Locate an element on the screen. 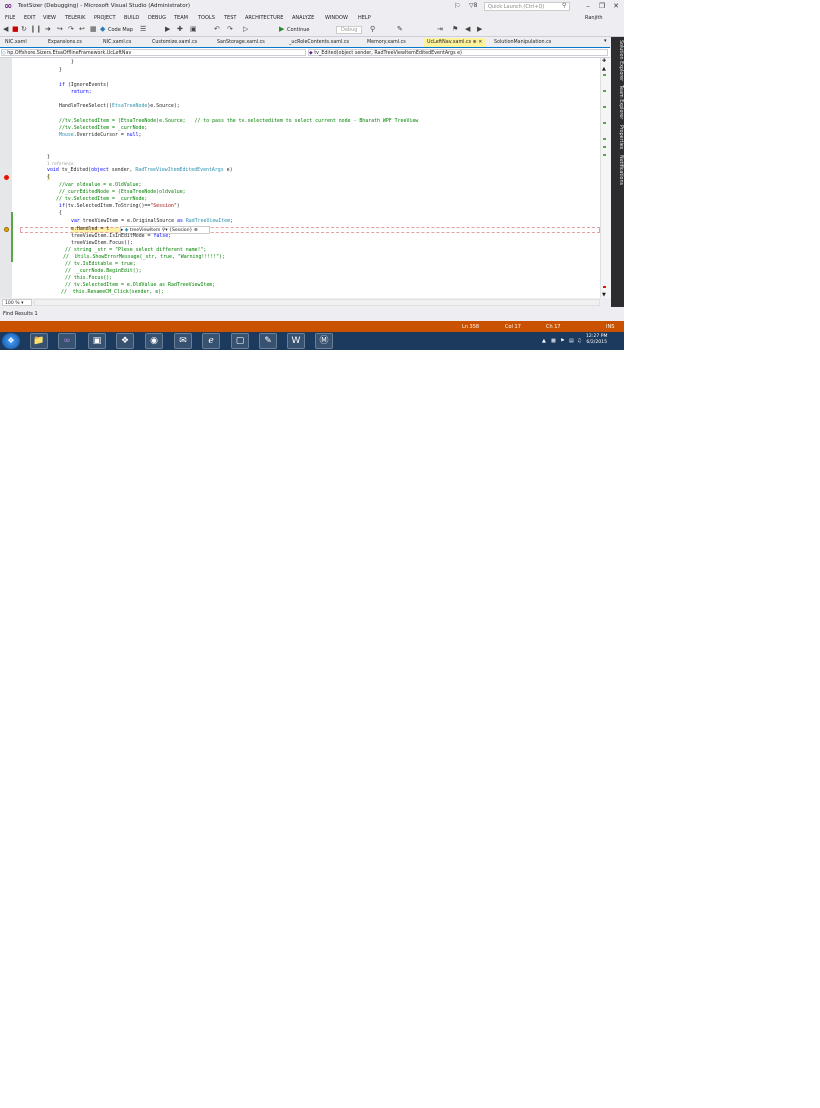 The image size is (820, 1108). save-icon: ▣ is located at coordinates (193, 29).